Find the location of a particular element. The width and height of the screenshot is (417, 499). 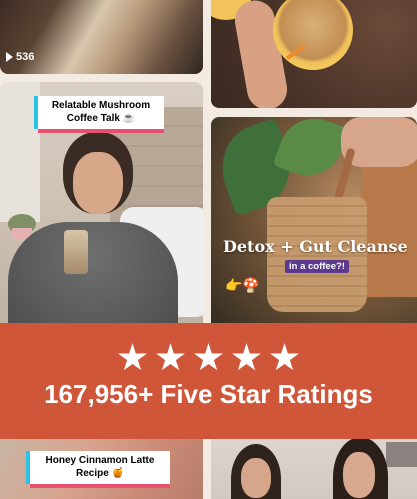

star-rating is located at coordinates (208, 358).